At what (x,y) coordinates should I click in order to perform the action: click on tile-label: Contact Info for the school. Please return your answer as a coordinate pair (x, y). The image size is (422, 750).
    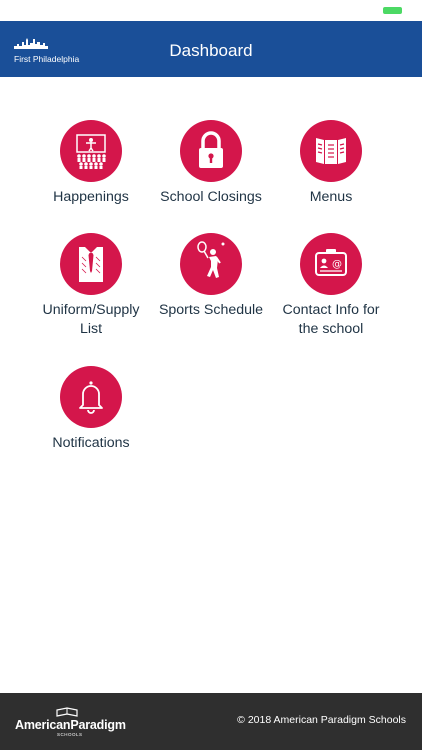
    Looking at the image, I should click on (331, 319).